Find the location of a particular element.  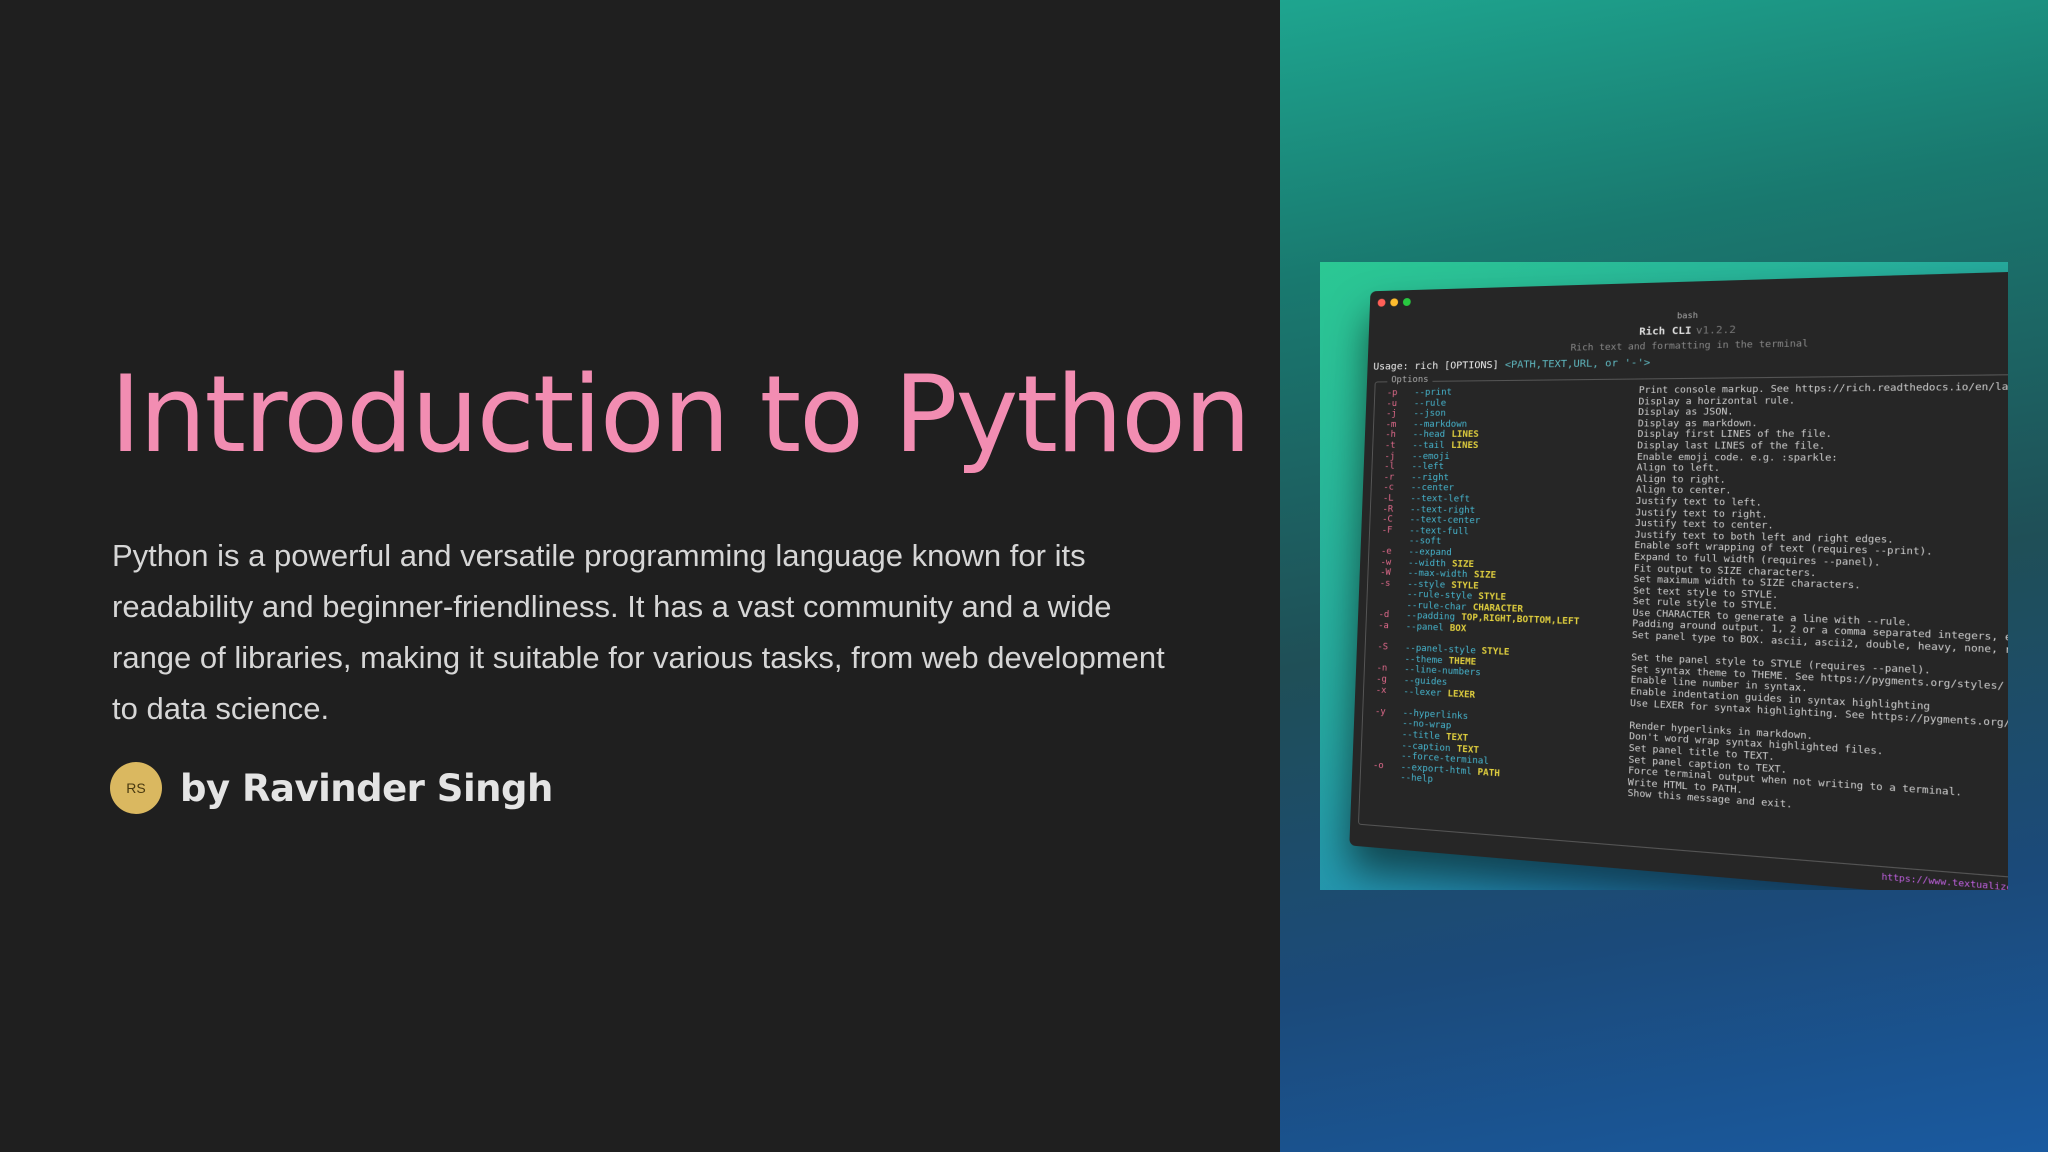

option-row: -m --markdown Display as markdown. is located at coordinates (1691, 423).